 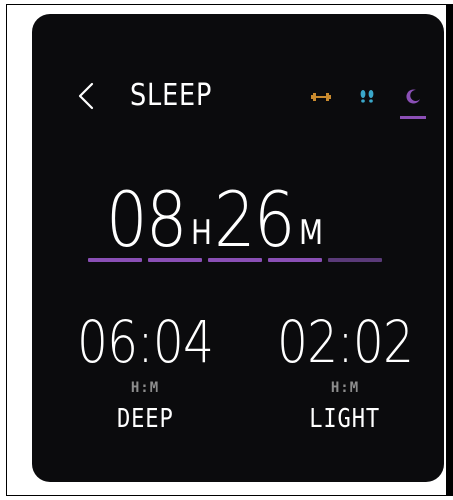 I want to click on tab-sleep, so click(x=413, y=97).